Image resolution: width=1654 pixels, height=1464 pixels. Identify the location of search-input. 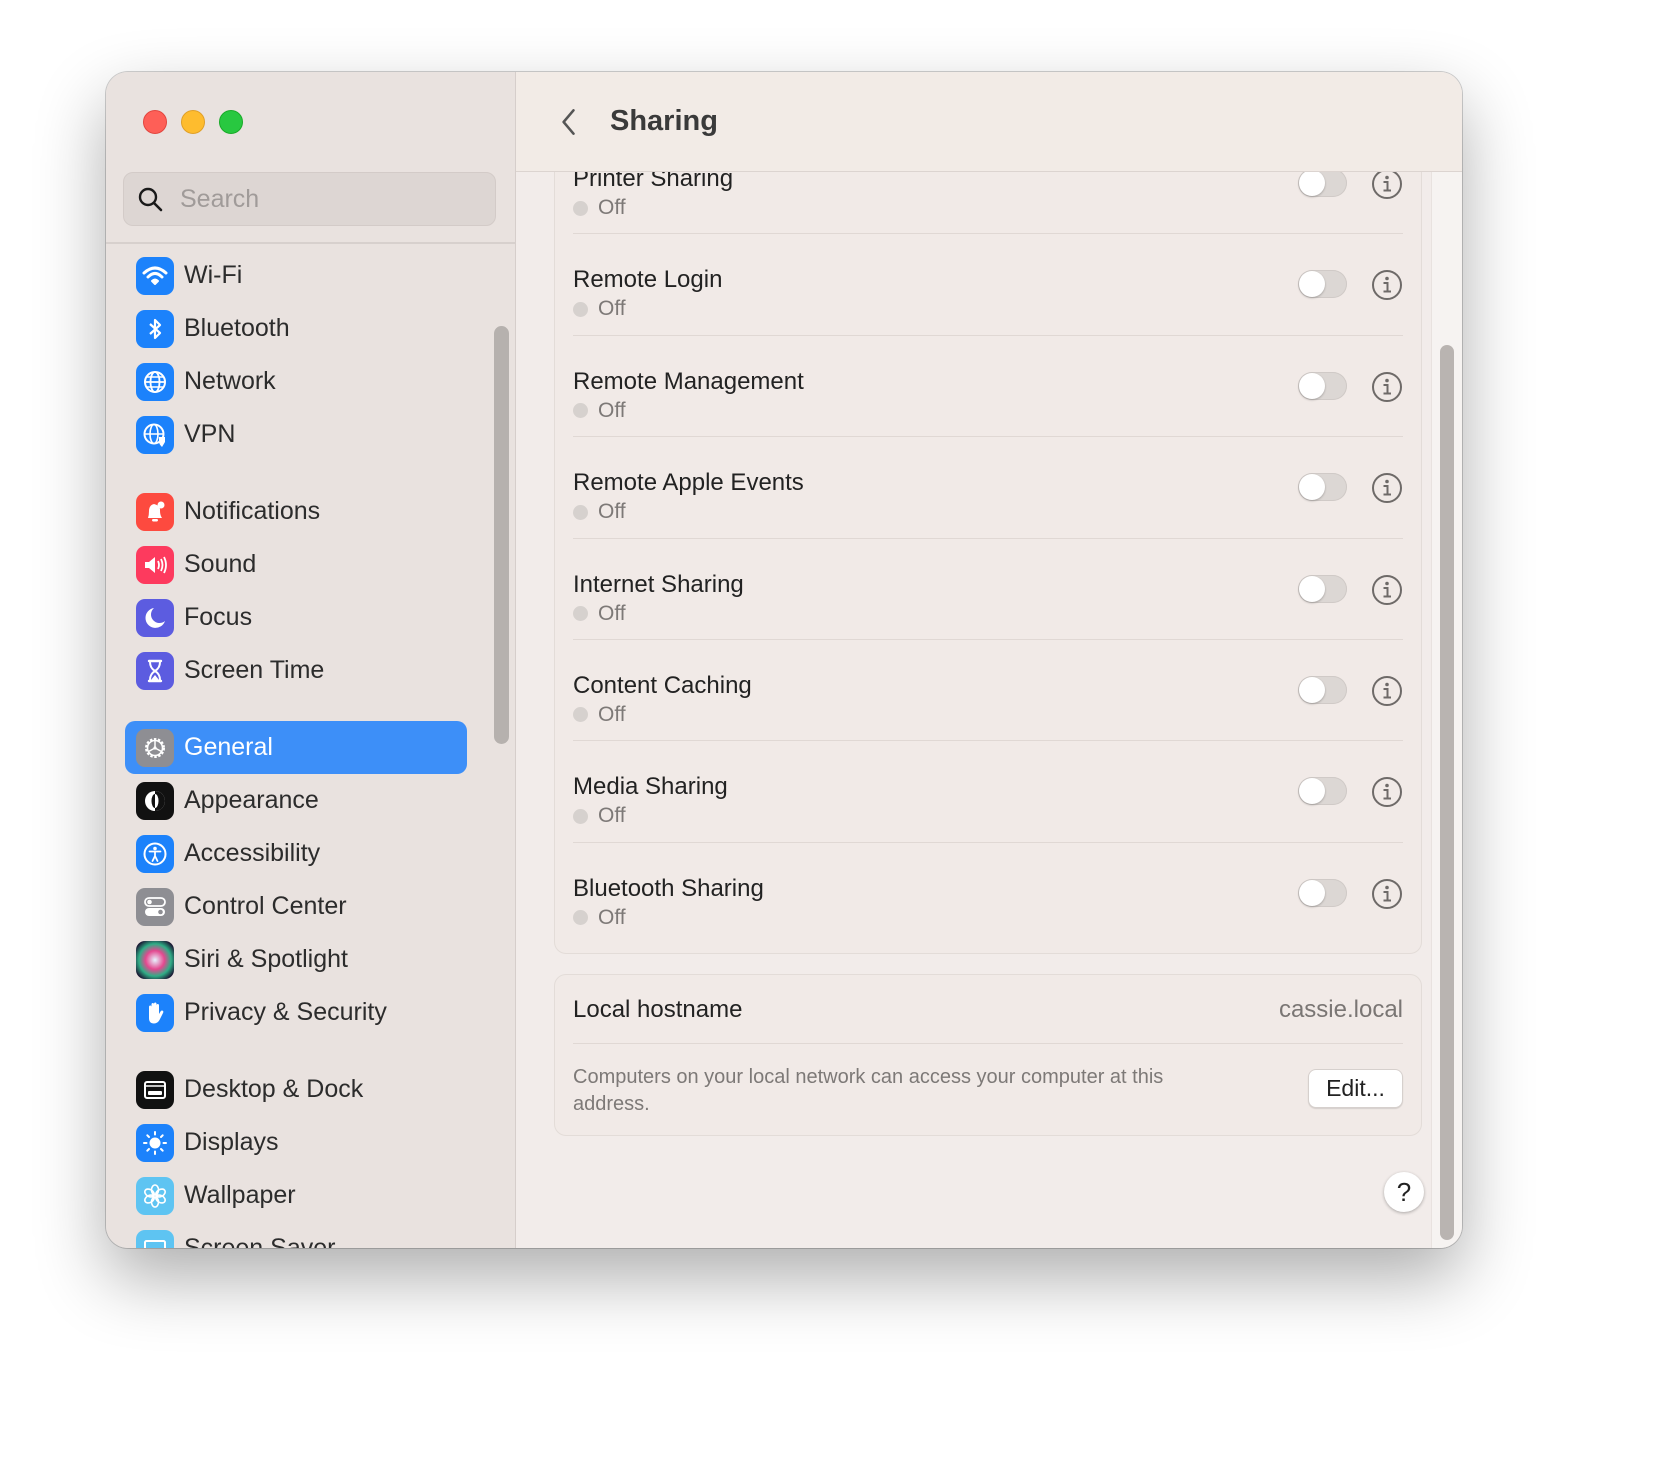
(330, 199).